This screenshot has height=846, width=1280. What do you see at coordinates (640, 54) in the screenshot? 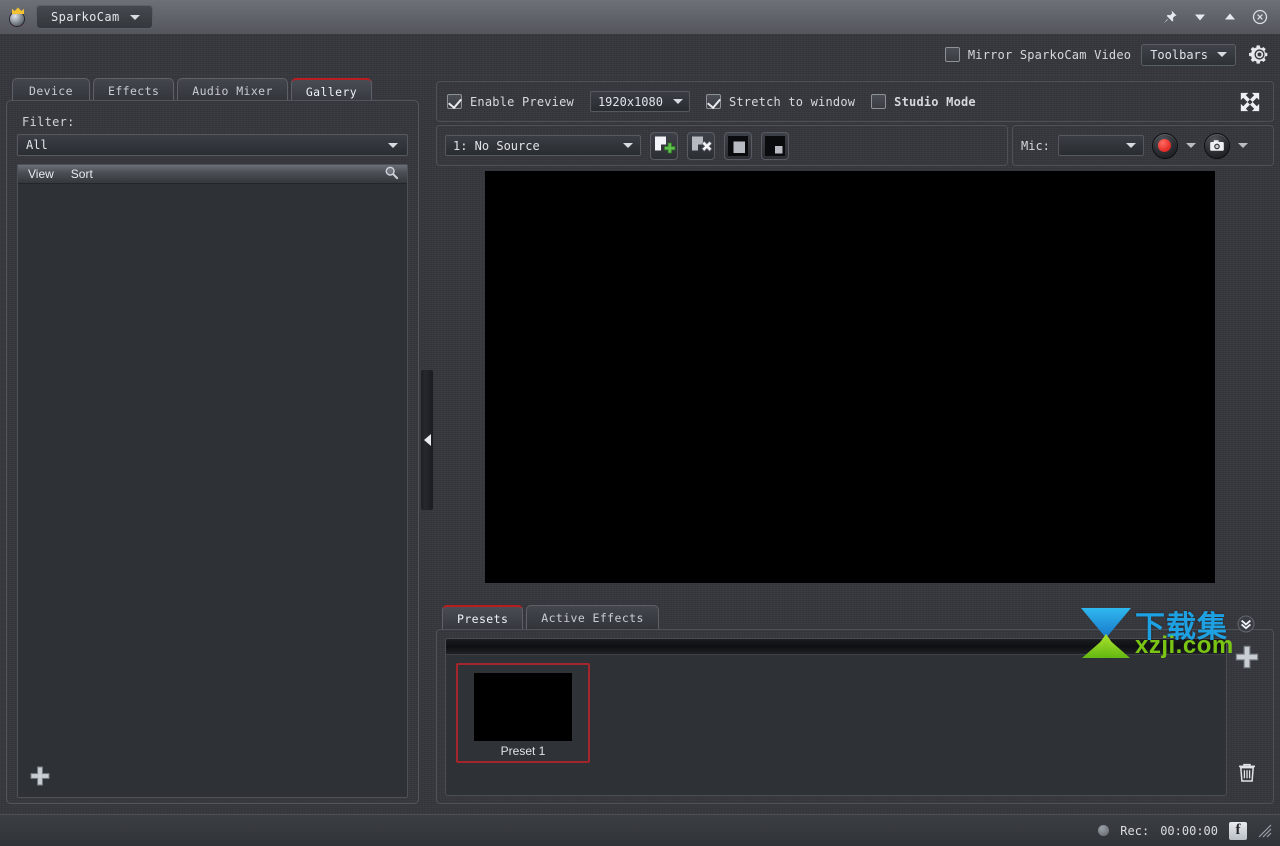
I see `top-ribbon: Mirror SparkoCam Video Toolbars` at bounding box center [640, 54].